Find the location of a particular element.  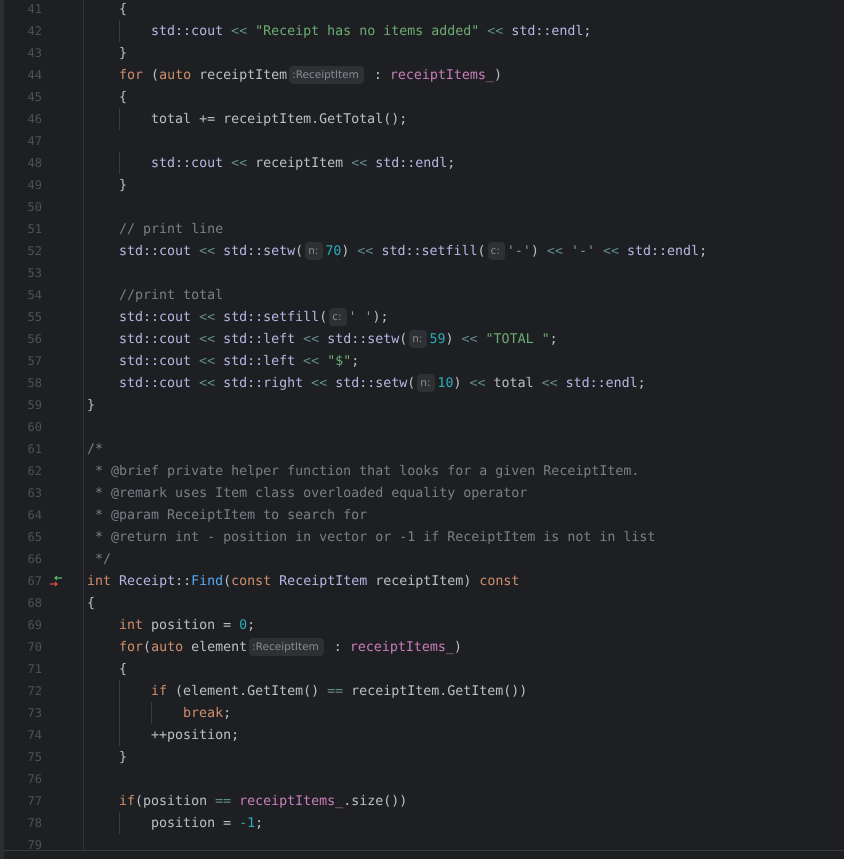

code-text: std::cout << std::setw( is located at coordinates (211, 251).